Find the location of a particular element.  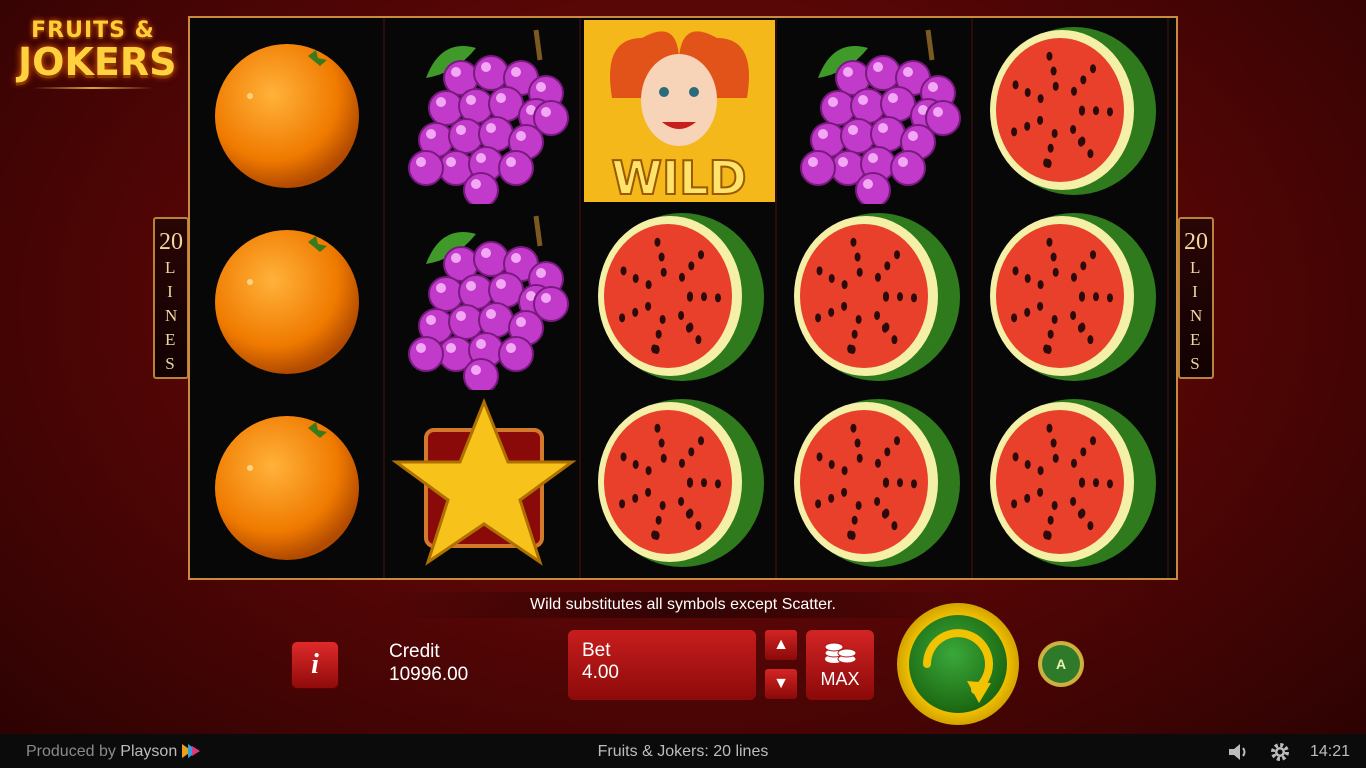

triangle-down-icon: ▼ is located at coordinates (781, 683).